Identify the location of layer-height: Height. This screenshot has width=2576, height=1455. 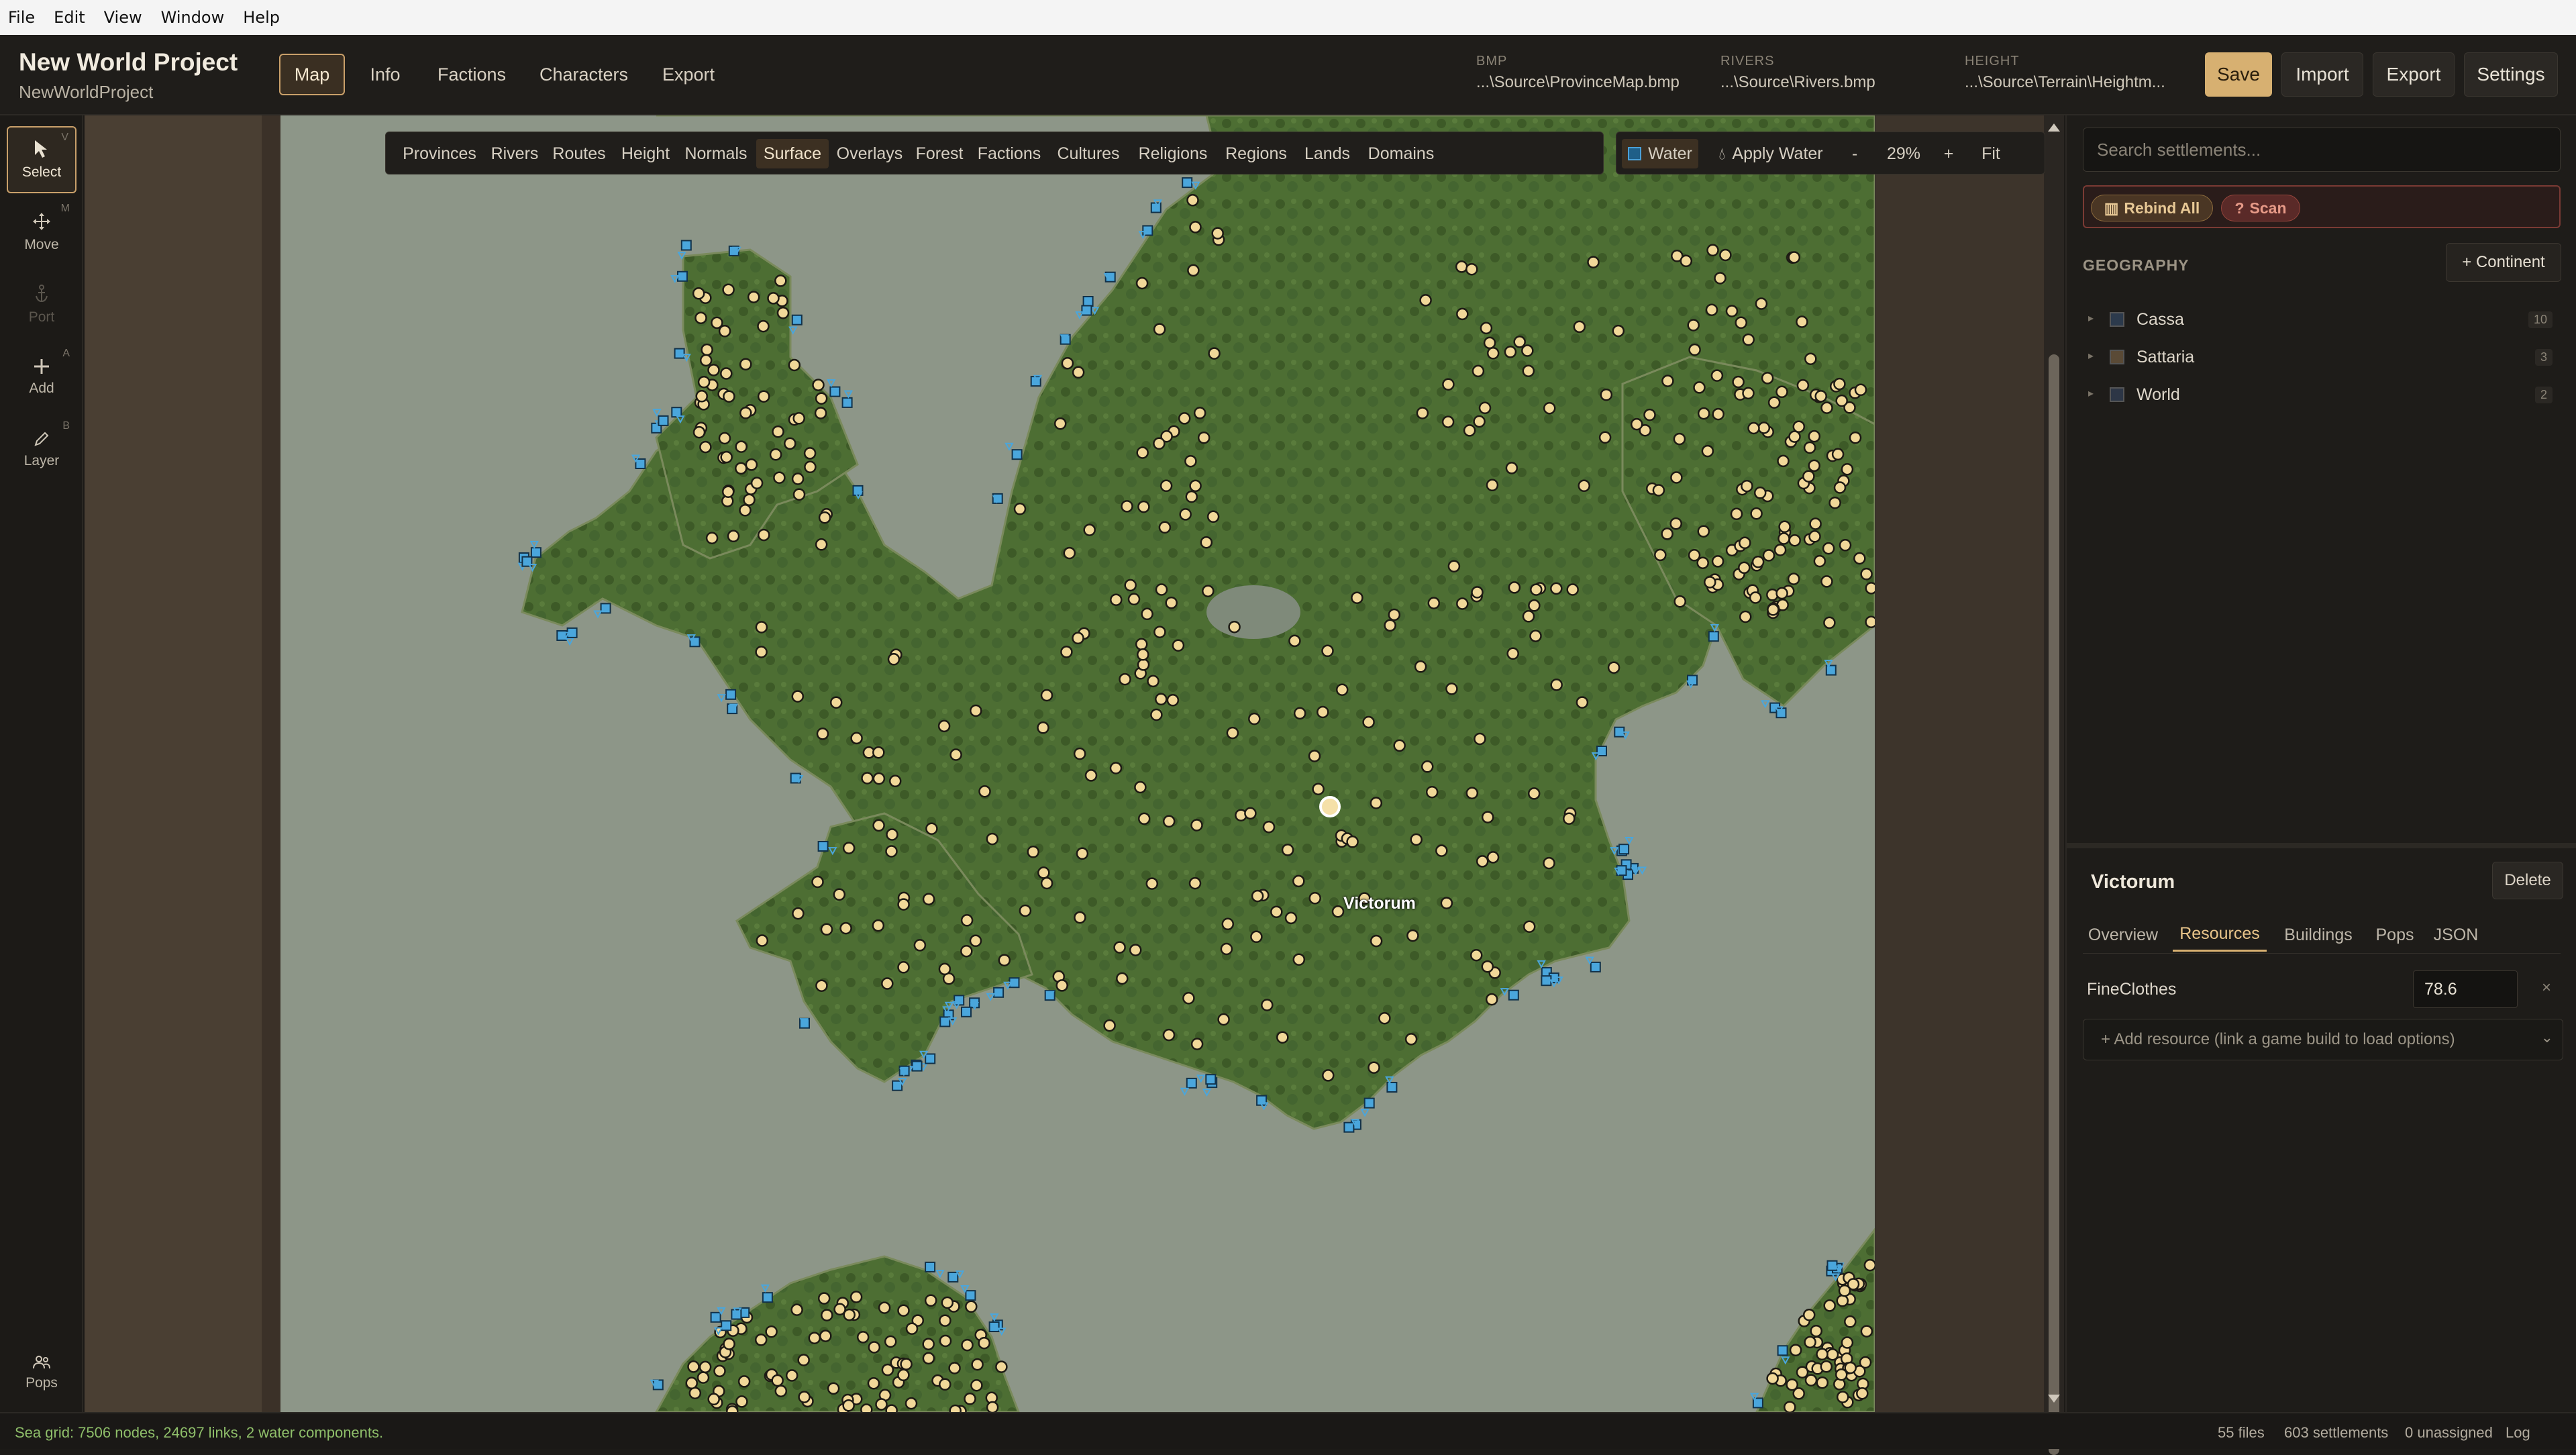
(645, 153).